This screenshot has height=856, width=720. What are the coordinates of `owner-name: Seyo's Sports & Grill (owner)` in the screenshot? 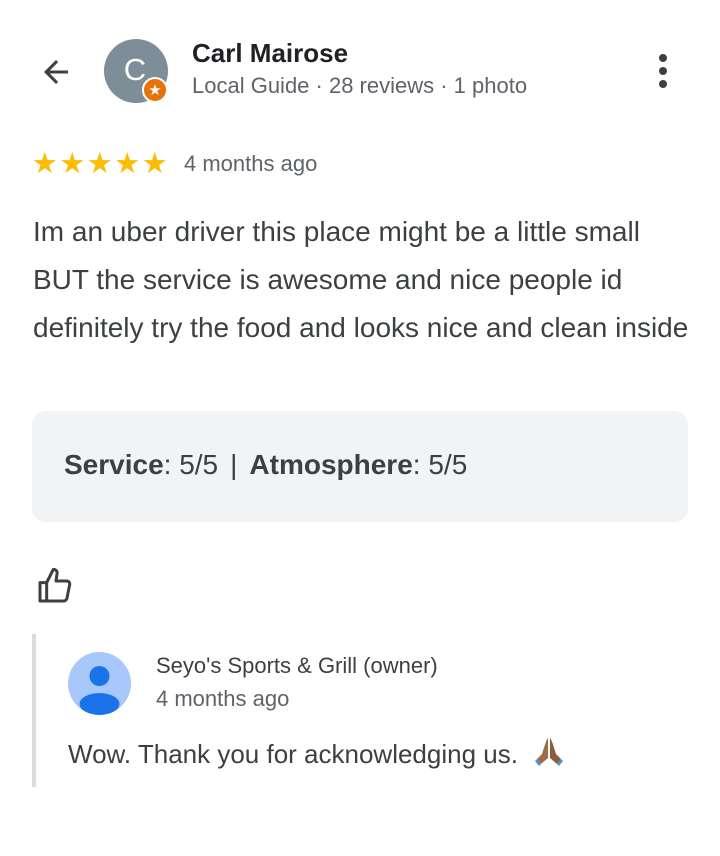 It's located at (297, 665).